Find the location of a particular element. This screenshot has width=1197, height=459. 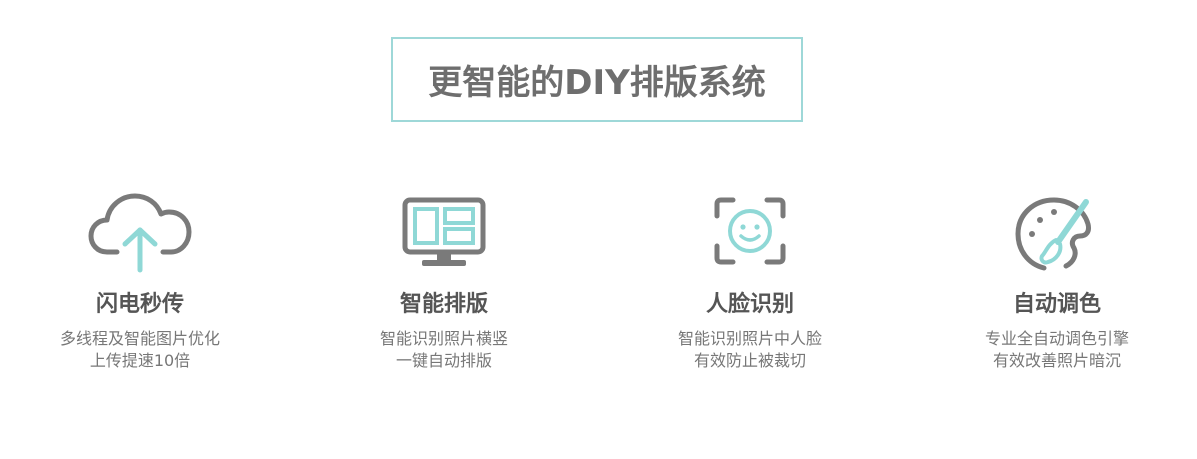

feature-title: 自动调色 is located at coordinates (1056, 304).